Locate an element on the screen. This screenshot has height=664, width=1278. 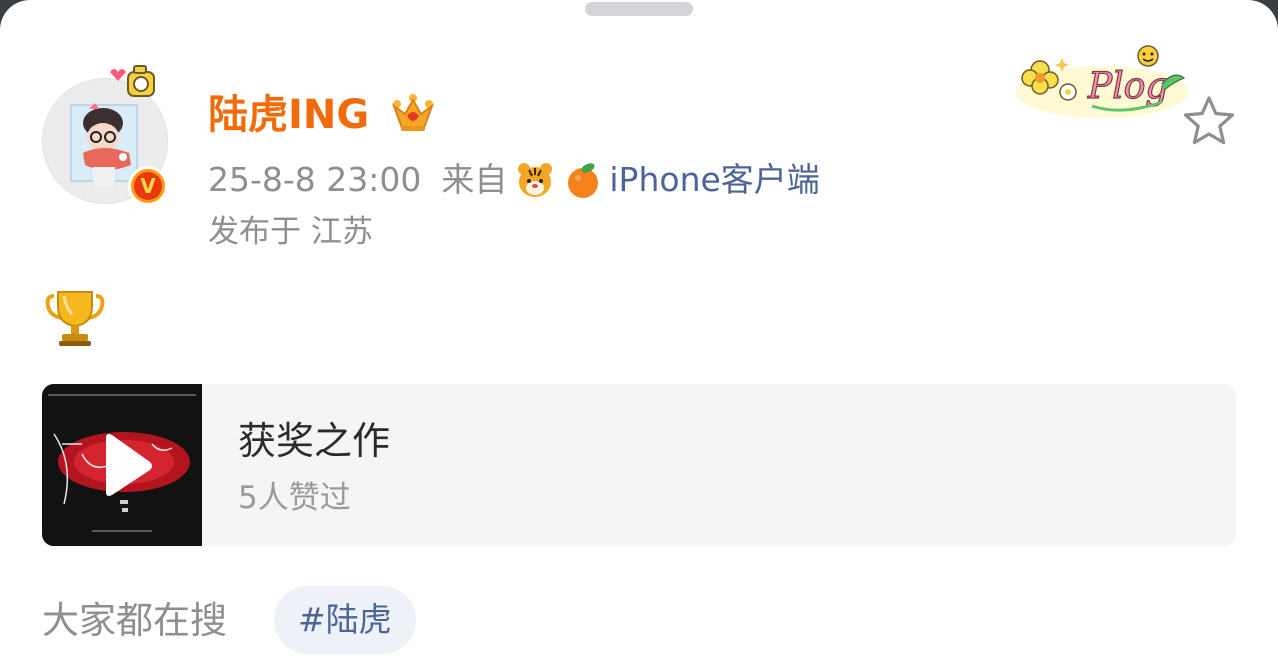
trophy-icon is located at coordinates (75, 318).